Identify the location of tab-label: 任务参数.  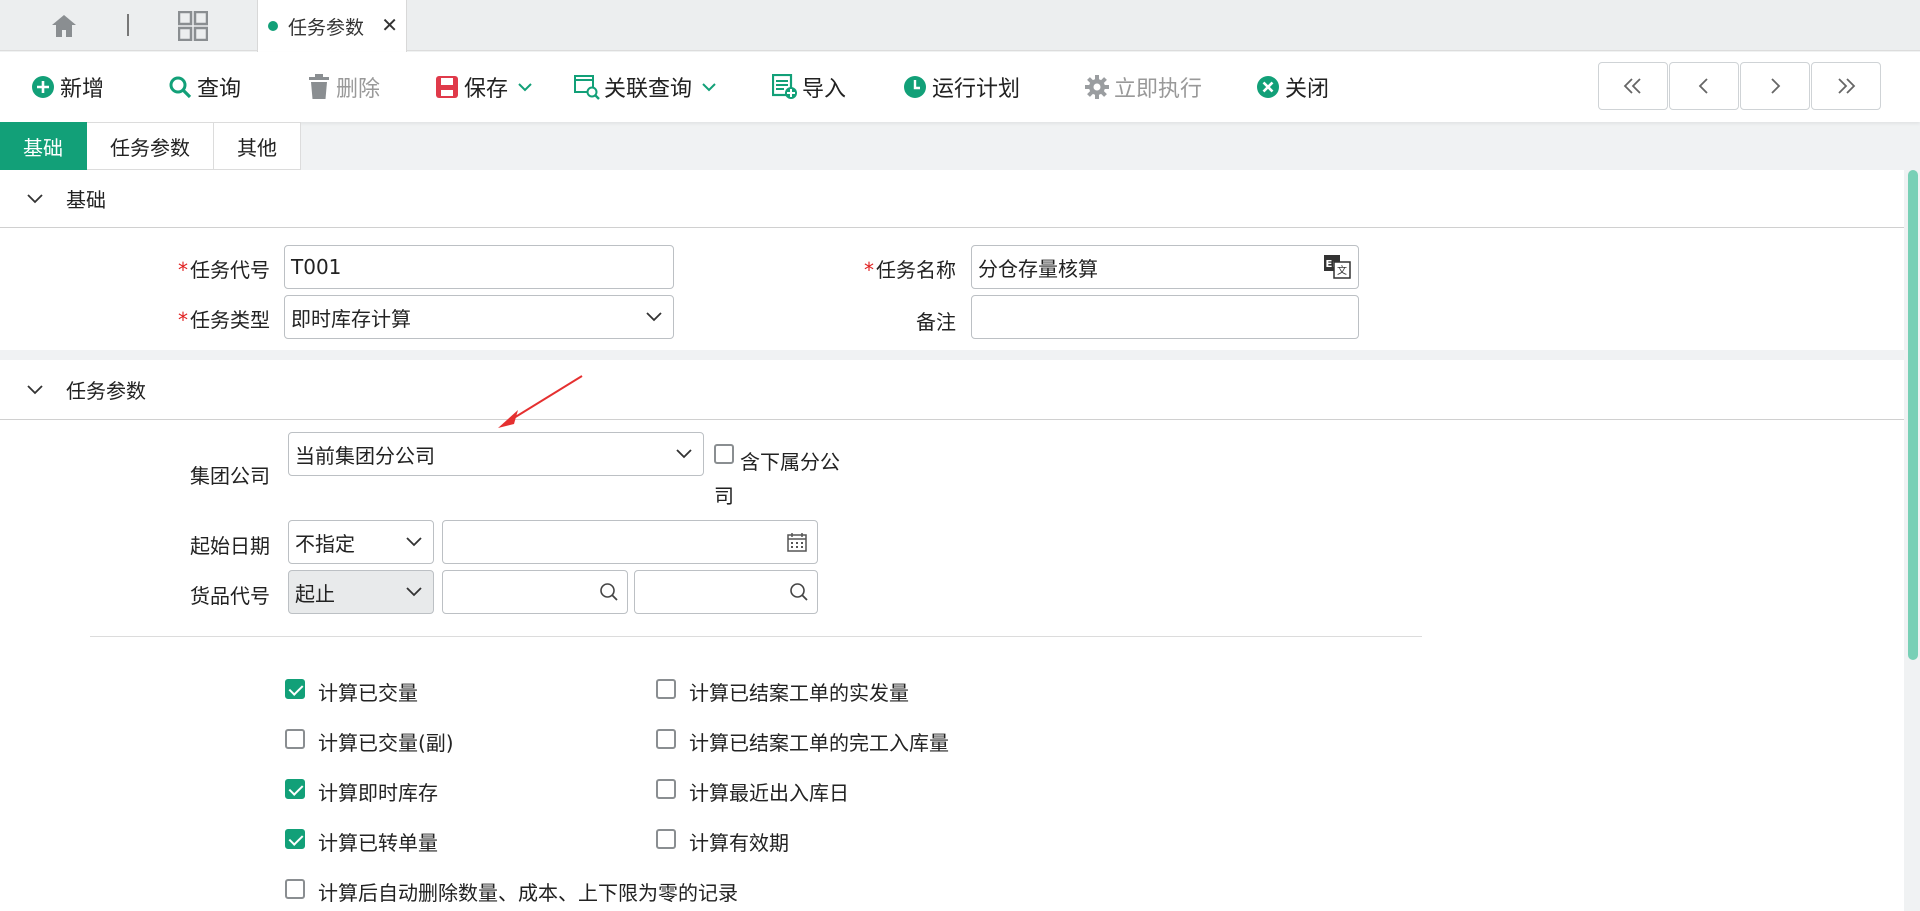
(326, 27).